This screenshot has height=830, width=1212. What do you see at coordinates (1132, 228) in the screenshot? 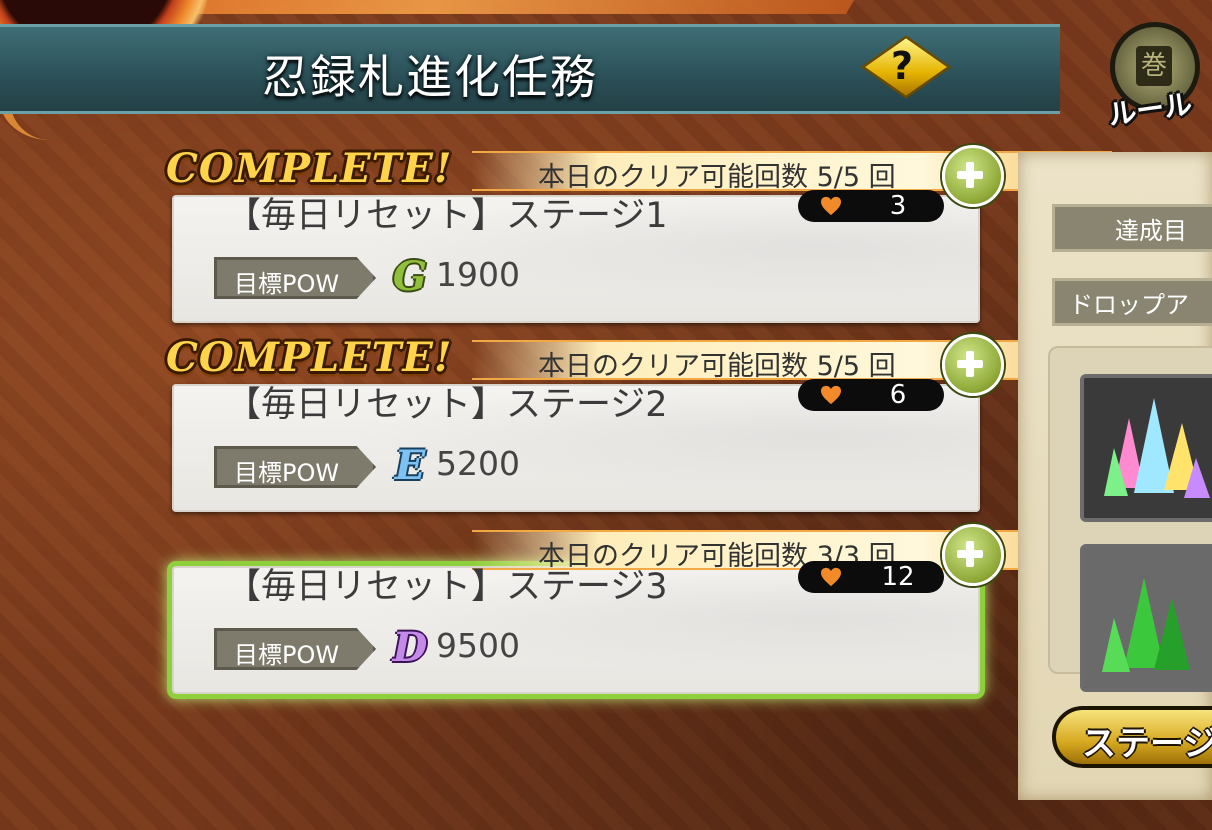
I see `target-row: 達成目` at bounding box center [1132, 228].